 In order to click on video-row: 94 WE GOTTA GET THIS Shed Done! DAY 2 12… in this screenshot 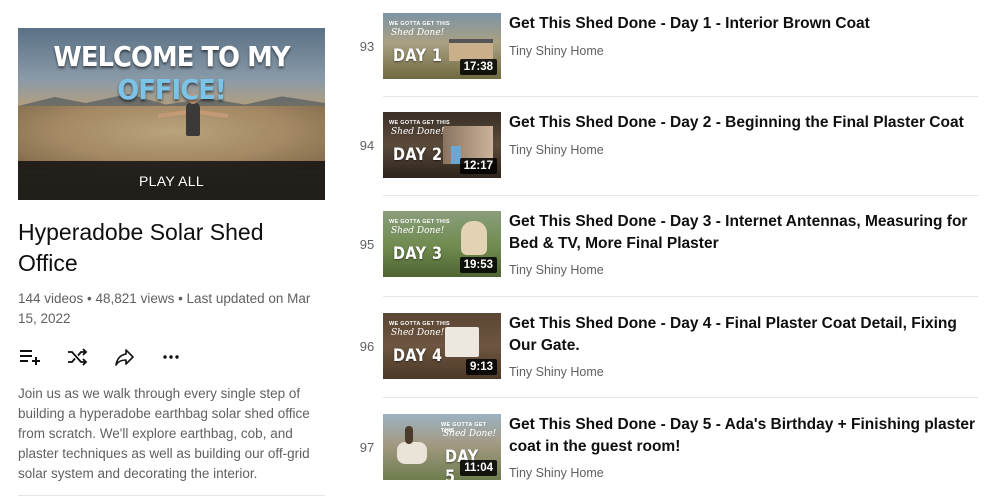, I will do `click(667, 160)`.